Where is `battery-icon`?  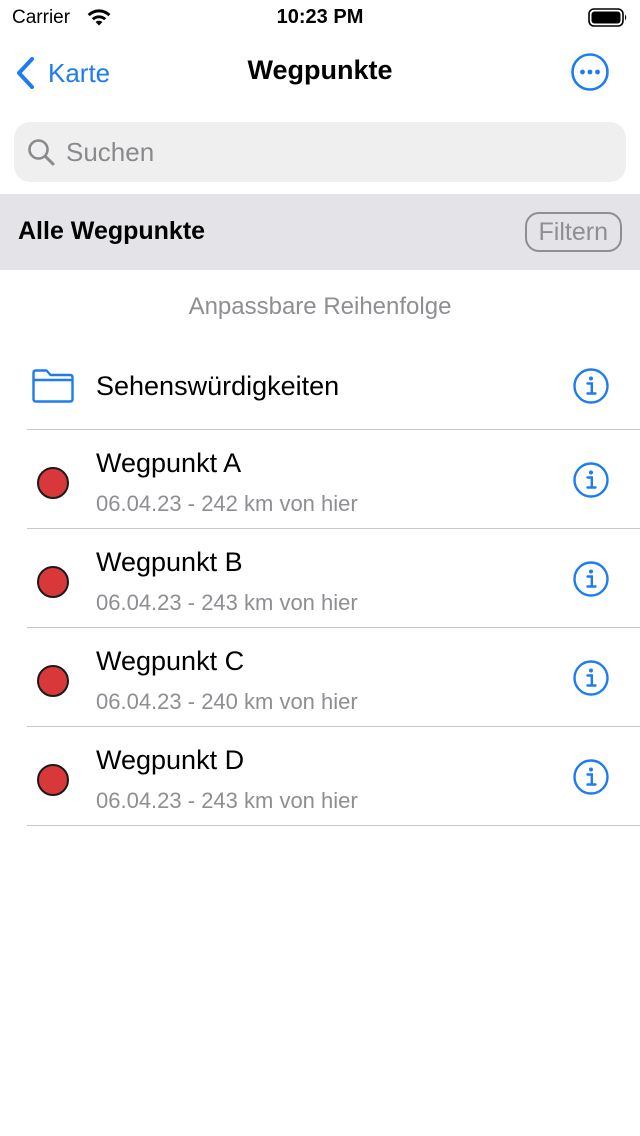
battery-icon is located at coordinates (607, 17).